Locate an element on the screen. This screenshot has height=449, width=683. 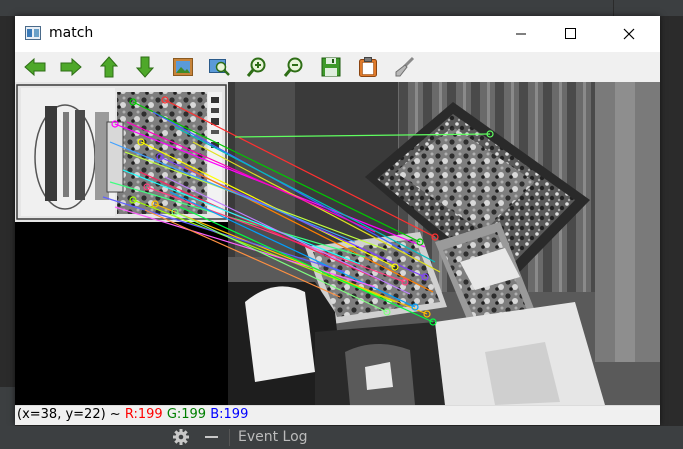
zoom-out-button is located at coordinates (294, 67).